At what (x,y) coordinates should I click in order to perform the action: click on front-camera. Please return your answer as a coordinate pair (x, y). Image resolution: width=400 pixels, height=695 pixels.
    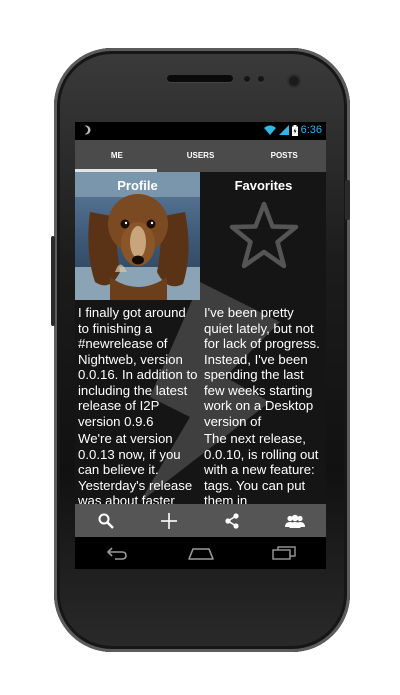
    Looking at the image, I should click on (294, 81).